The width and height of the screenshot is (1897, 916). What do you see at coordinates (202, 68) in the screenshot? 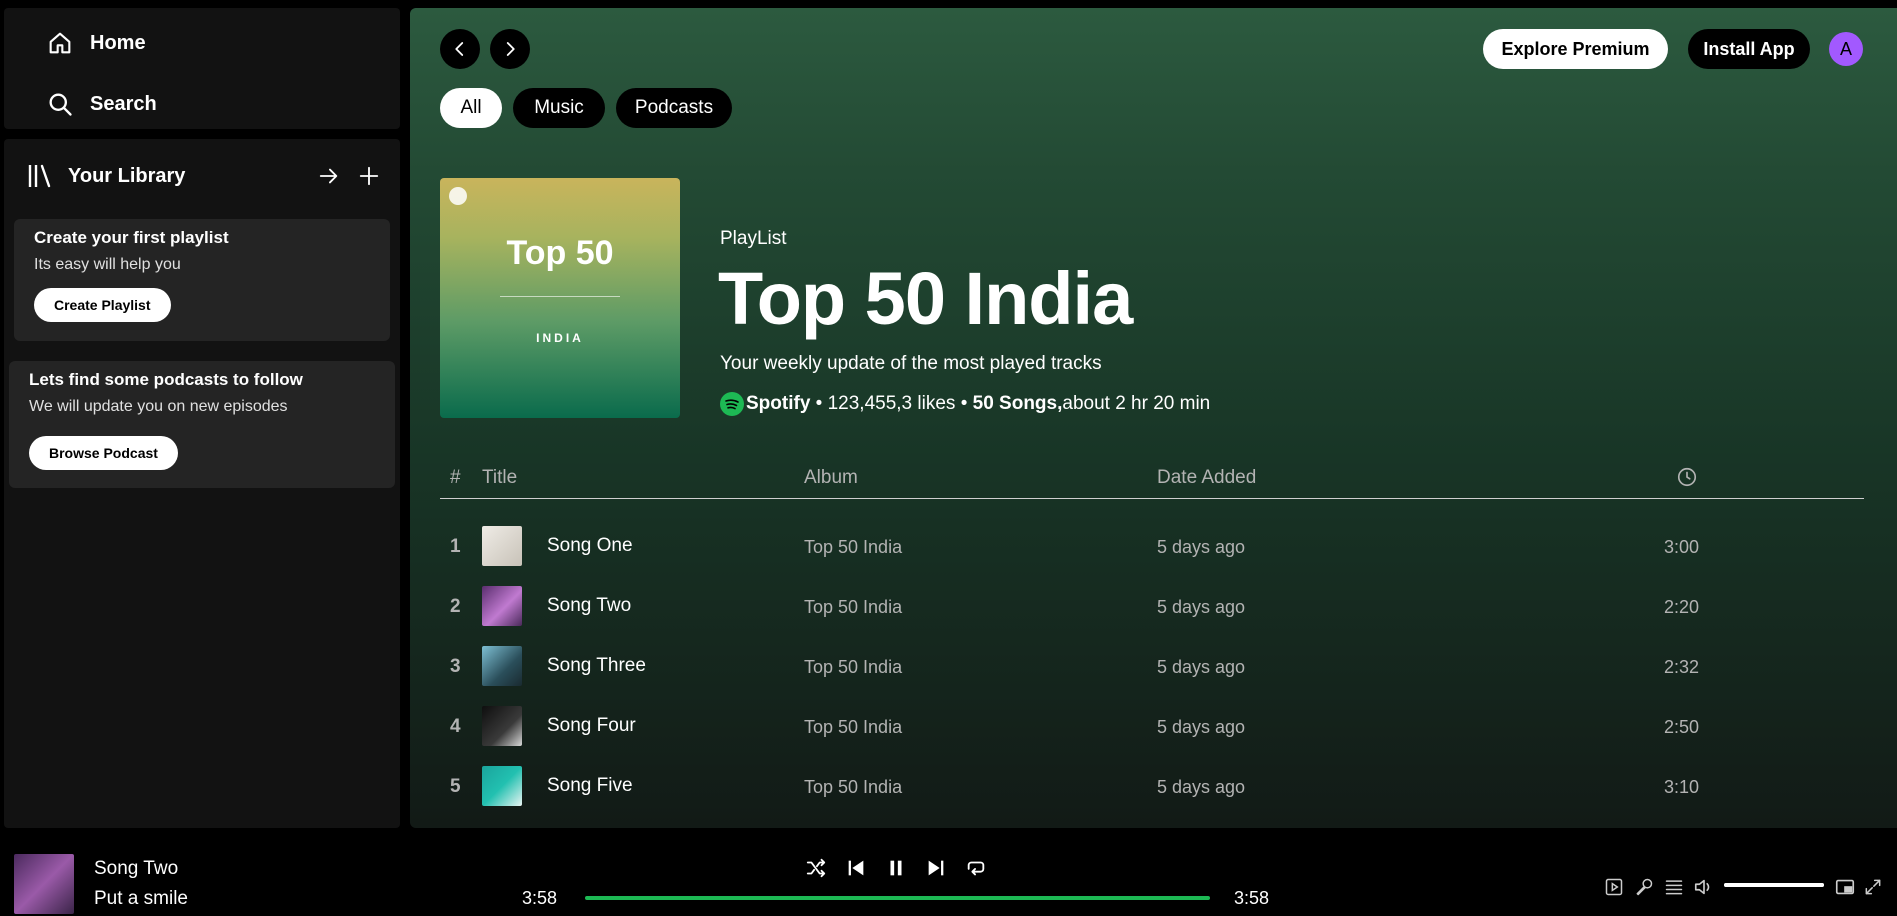
I see `nav-panel: Home Search` at bounding box center [202, 68].